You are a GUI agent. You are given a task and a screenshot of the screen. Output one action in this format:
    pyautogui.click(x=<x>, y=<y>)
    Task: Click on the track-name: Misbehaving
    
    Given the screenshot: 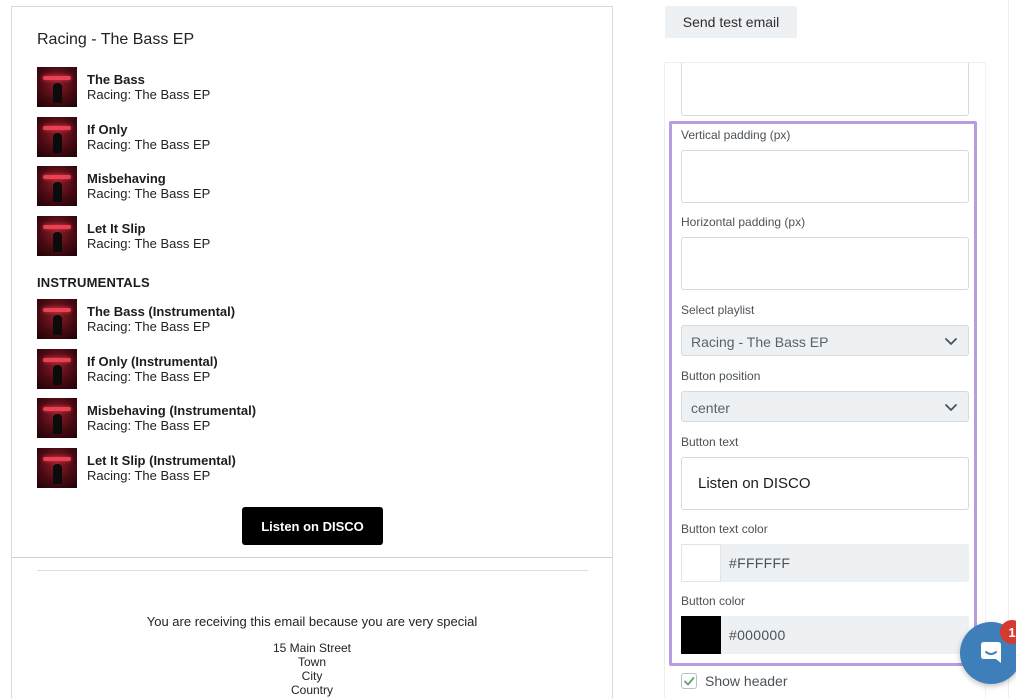 What is the action you would take?
    pyautogui.click(x=126, y=178)
    